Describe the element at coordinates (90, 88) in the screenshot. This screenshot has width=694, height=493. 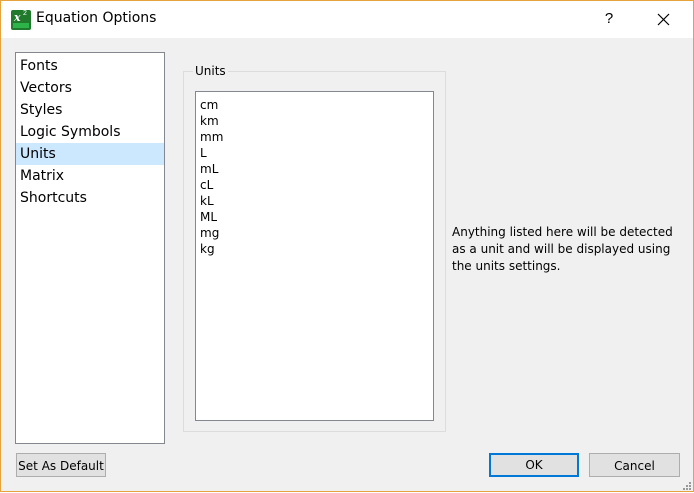
I see `nav-item-vectors: Vectors` at that location.